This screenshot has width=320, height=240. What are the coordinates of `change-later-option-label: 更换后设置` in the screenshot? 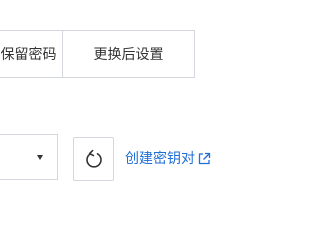 It's located at (128, 55).